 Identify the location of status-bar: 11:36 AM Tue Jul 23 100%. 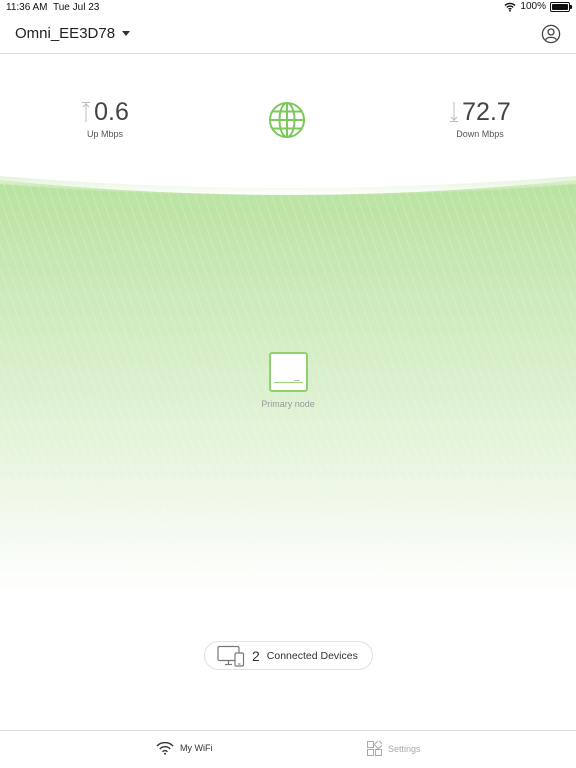
(288, 8).